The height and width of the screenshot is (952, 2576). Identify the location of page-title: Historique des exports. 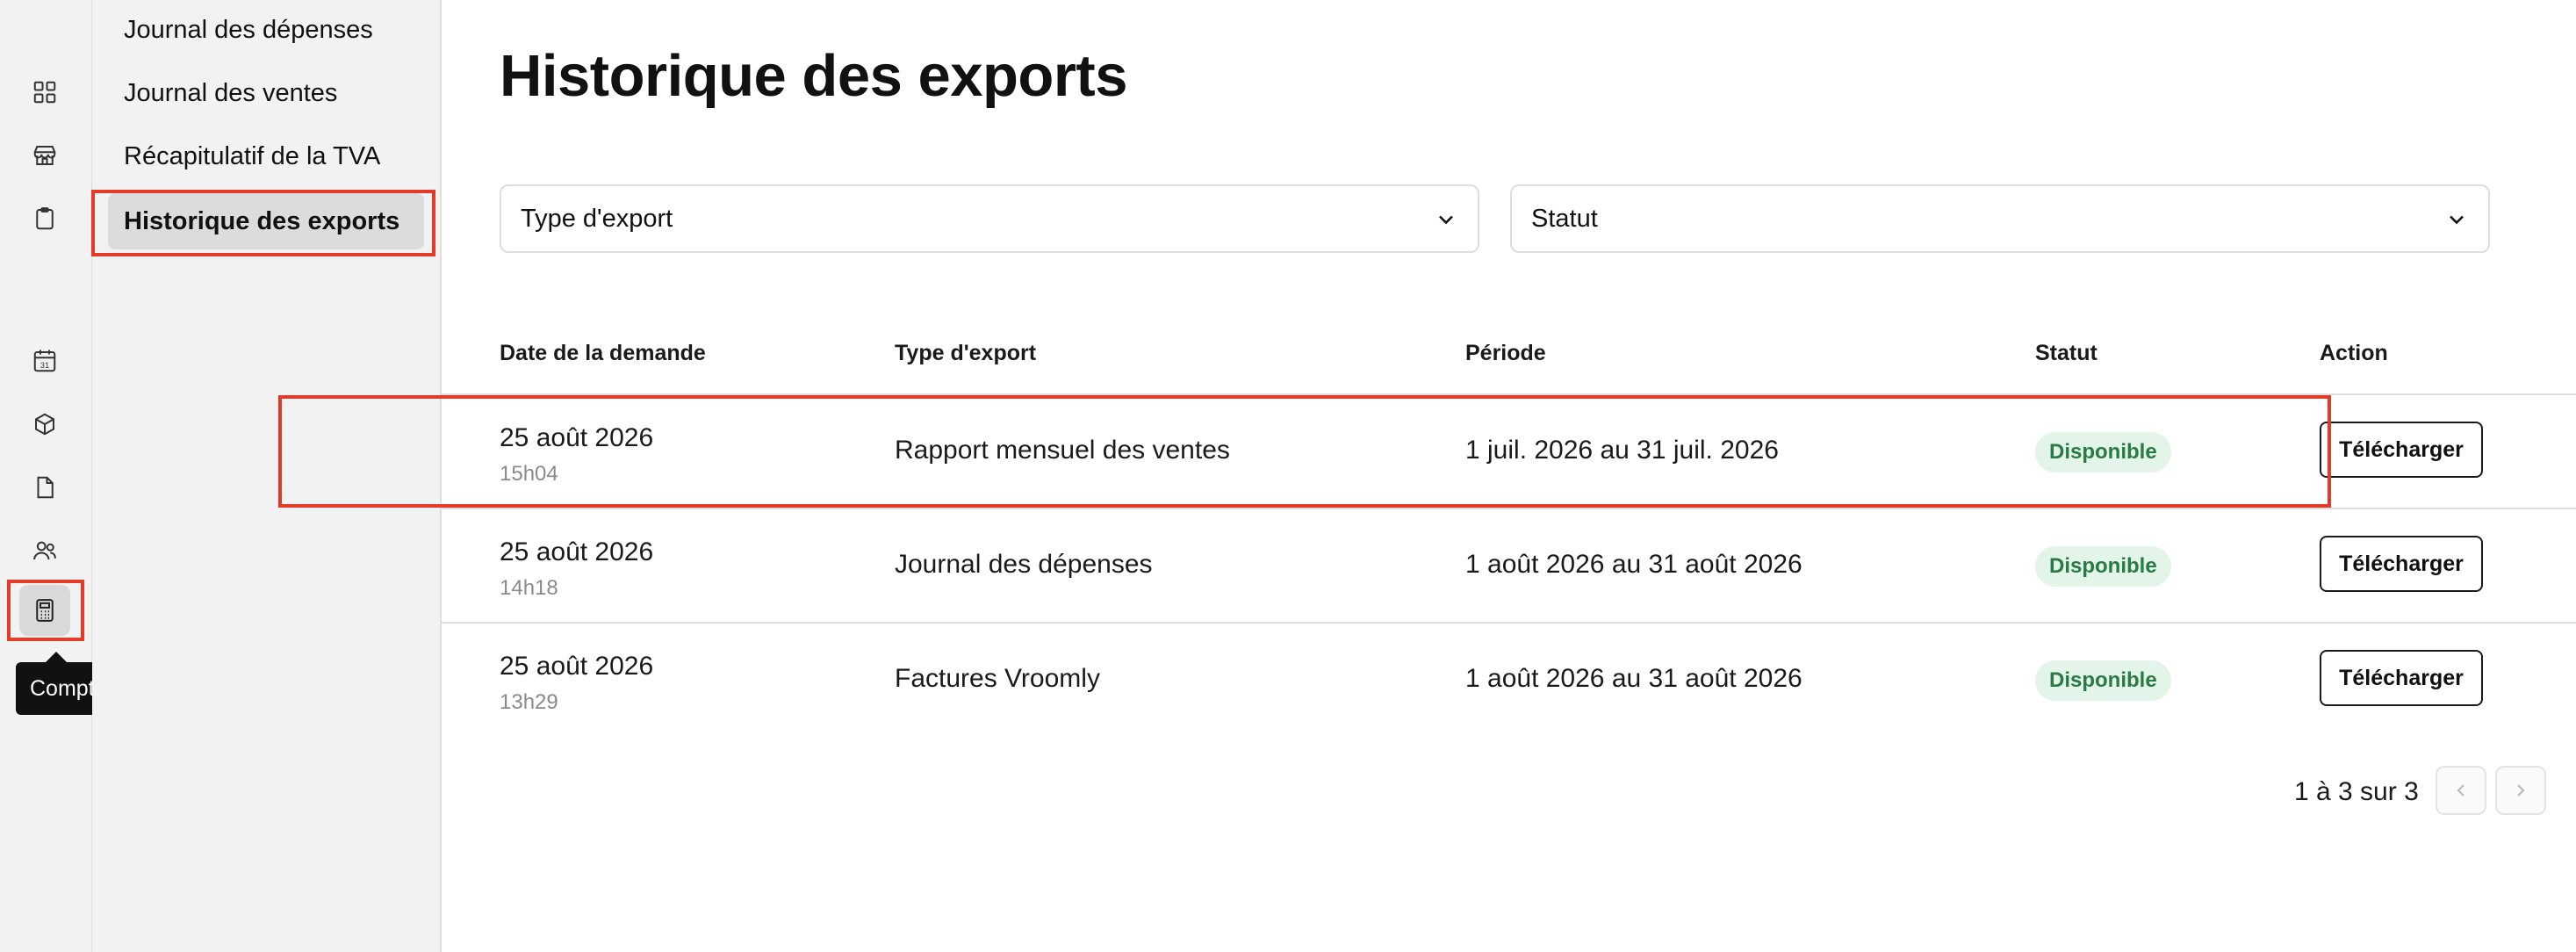
(814, 76).